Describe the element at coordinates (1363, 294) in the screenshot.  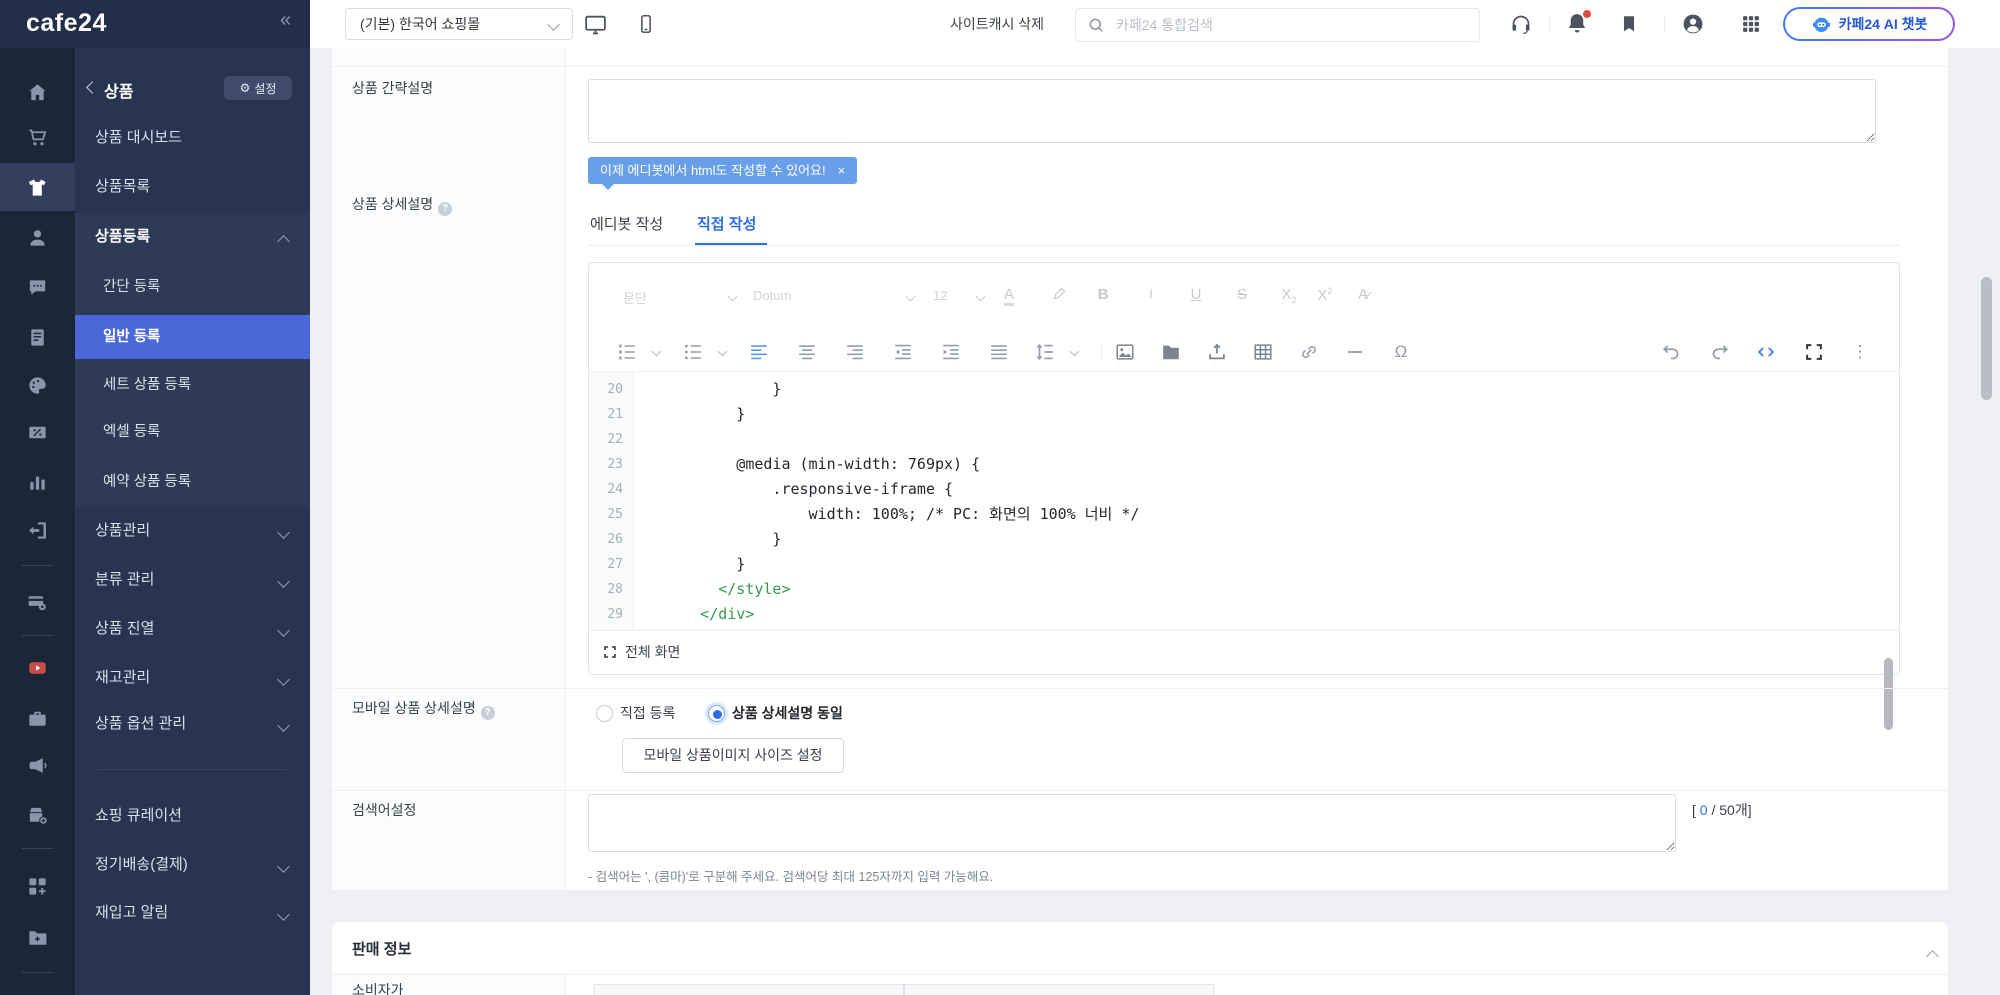
I see `clear-format-icon: A̷` at that location.